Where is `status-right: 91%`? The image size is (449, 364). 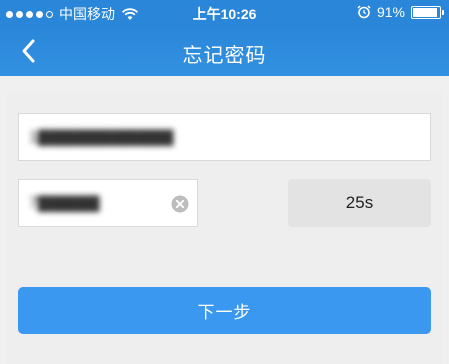
status-right: 91% is located at coordinates (400, 12).